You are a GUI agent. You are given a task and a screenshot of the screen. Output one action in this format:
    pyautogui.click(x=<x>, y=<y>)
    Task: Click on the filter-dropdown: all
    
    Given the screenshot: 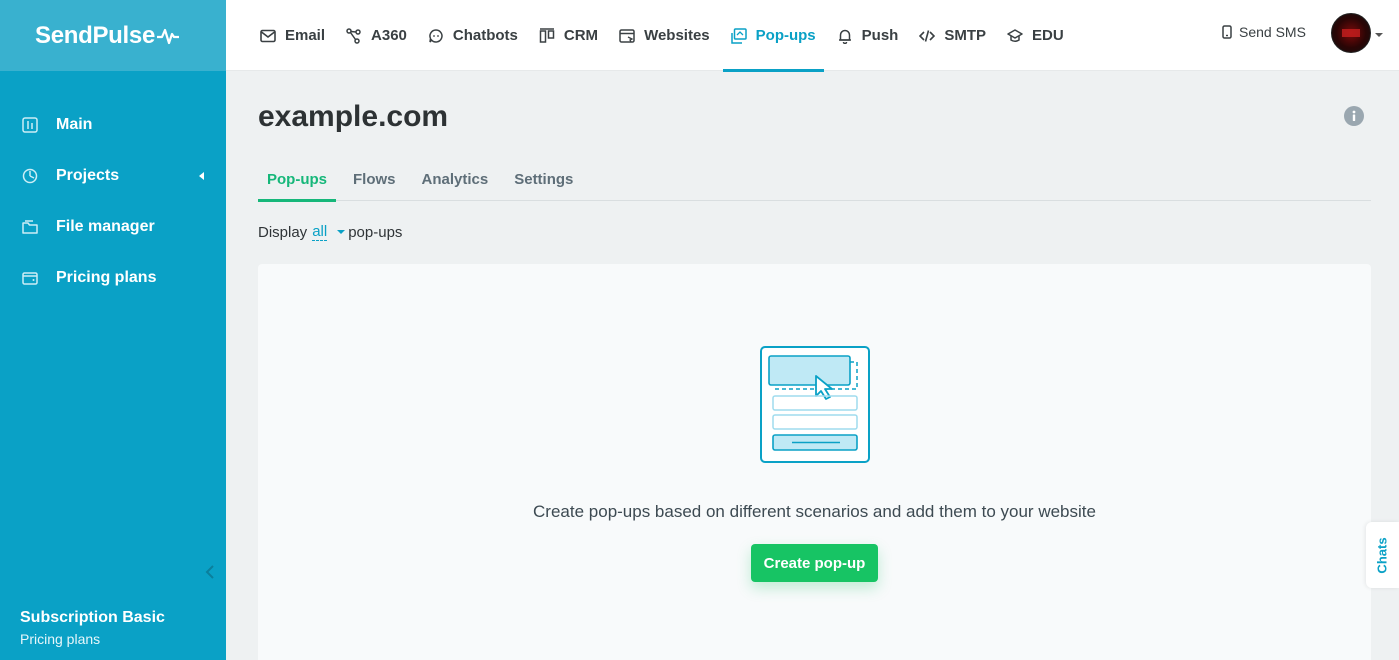 What is the action you would take?
    pyautogui.click(x=320, y=232)
    